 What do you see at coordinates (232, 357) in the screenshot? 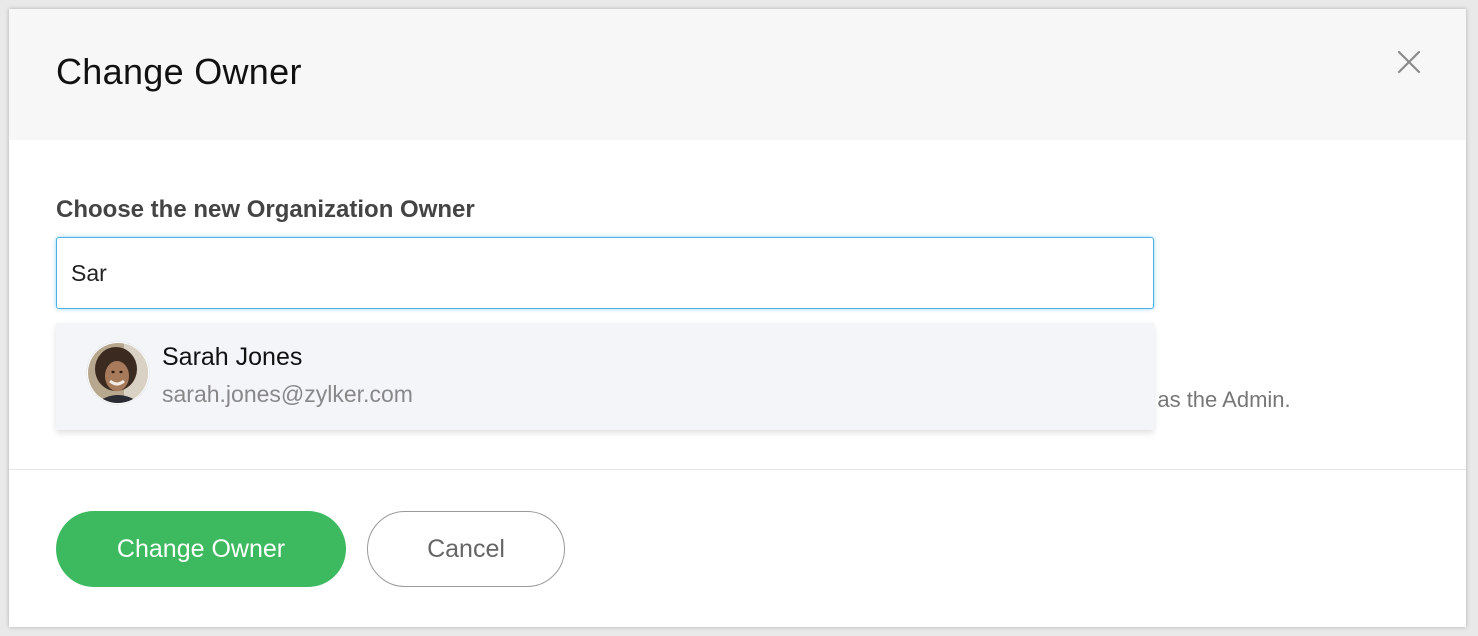
I see `suggestion-user-name: Sarah Jones` at bounding box center [232, 357].